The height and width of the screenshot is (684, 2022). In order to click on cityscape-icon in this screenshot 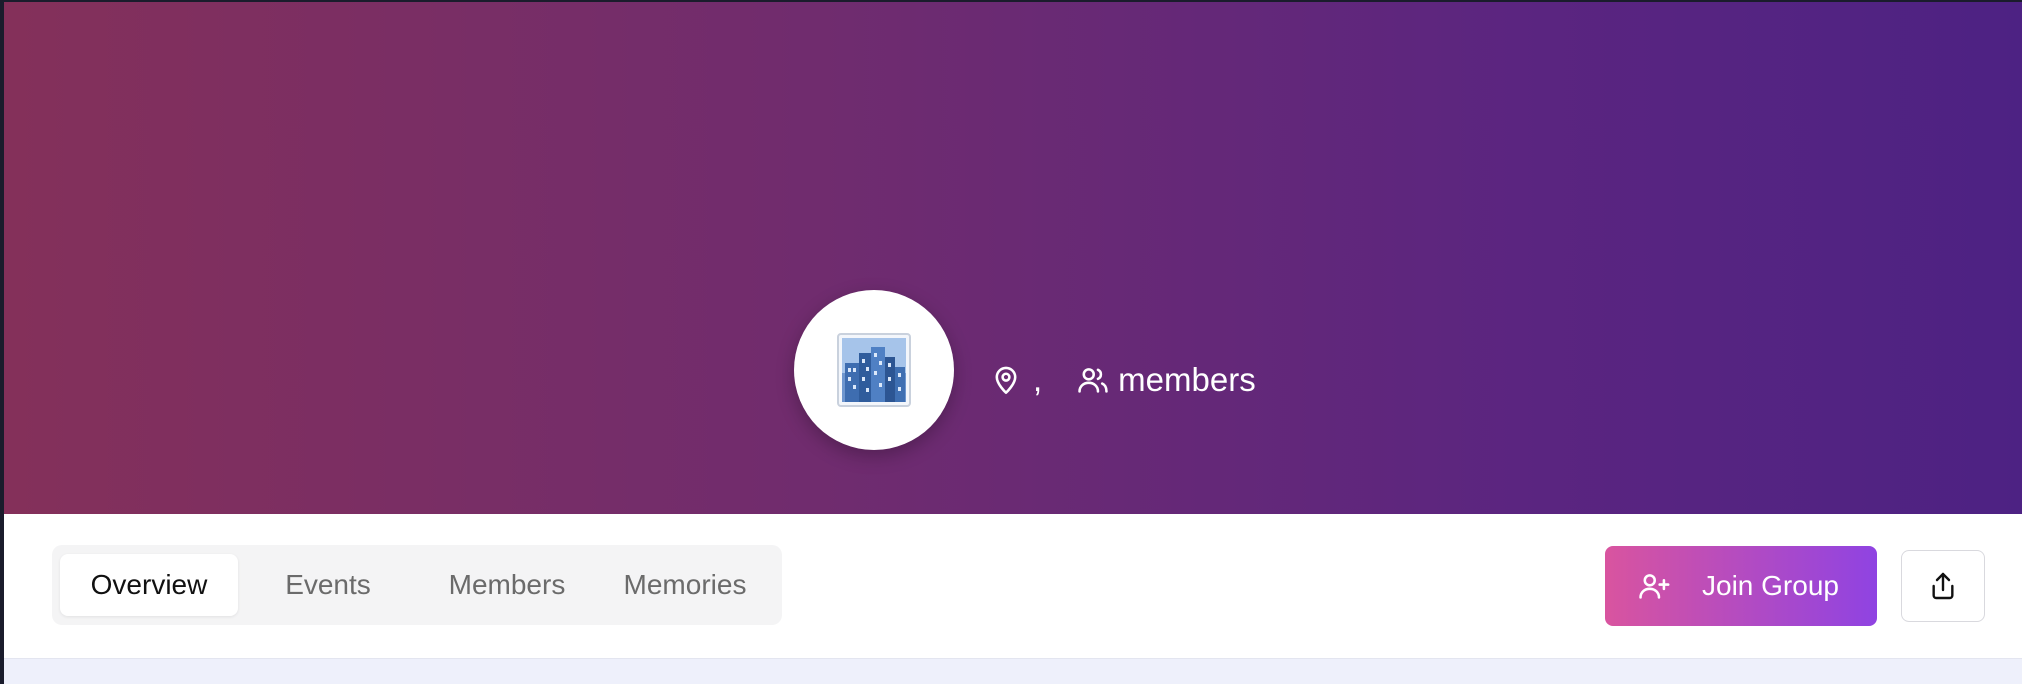, I will do `click(874, 370)`.